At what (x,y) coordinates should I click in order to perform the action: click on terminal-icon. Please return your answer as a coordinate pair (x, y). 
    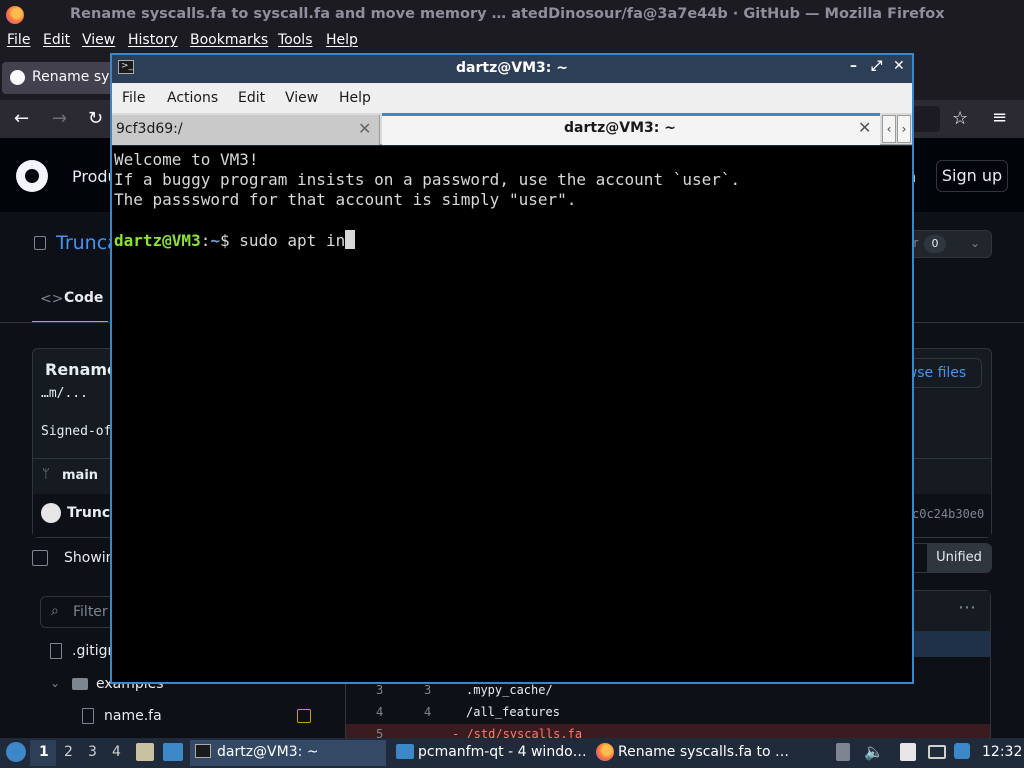
    Looking at the image, I should click on (203, 751).